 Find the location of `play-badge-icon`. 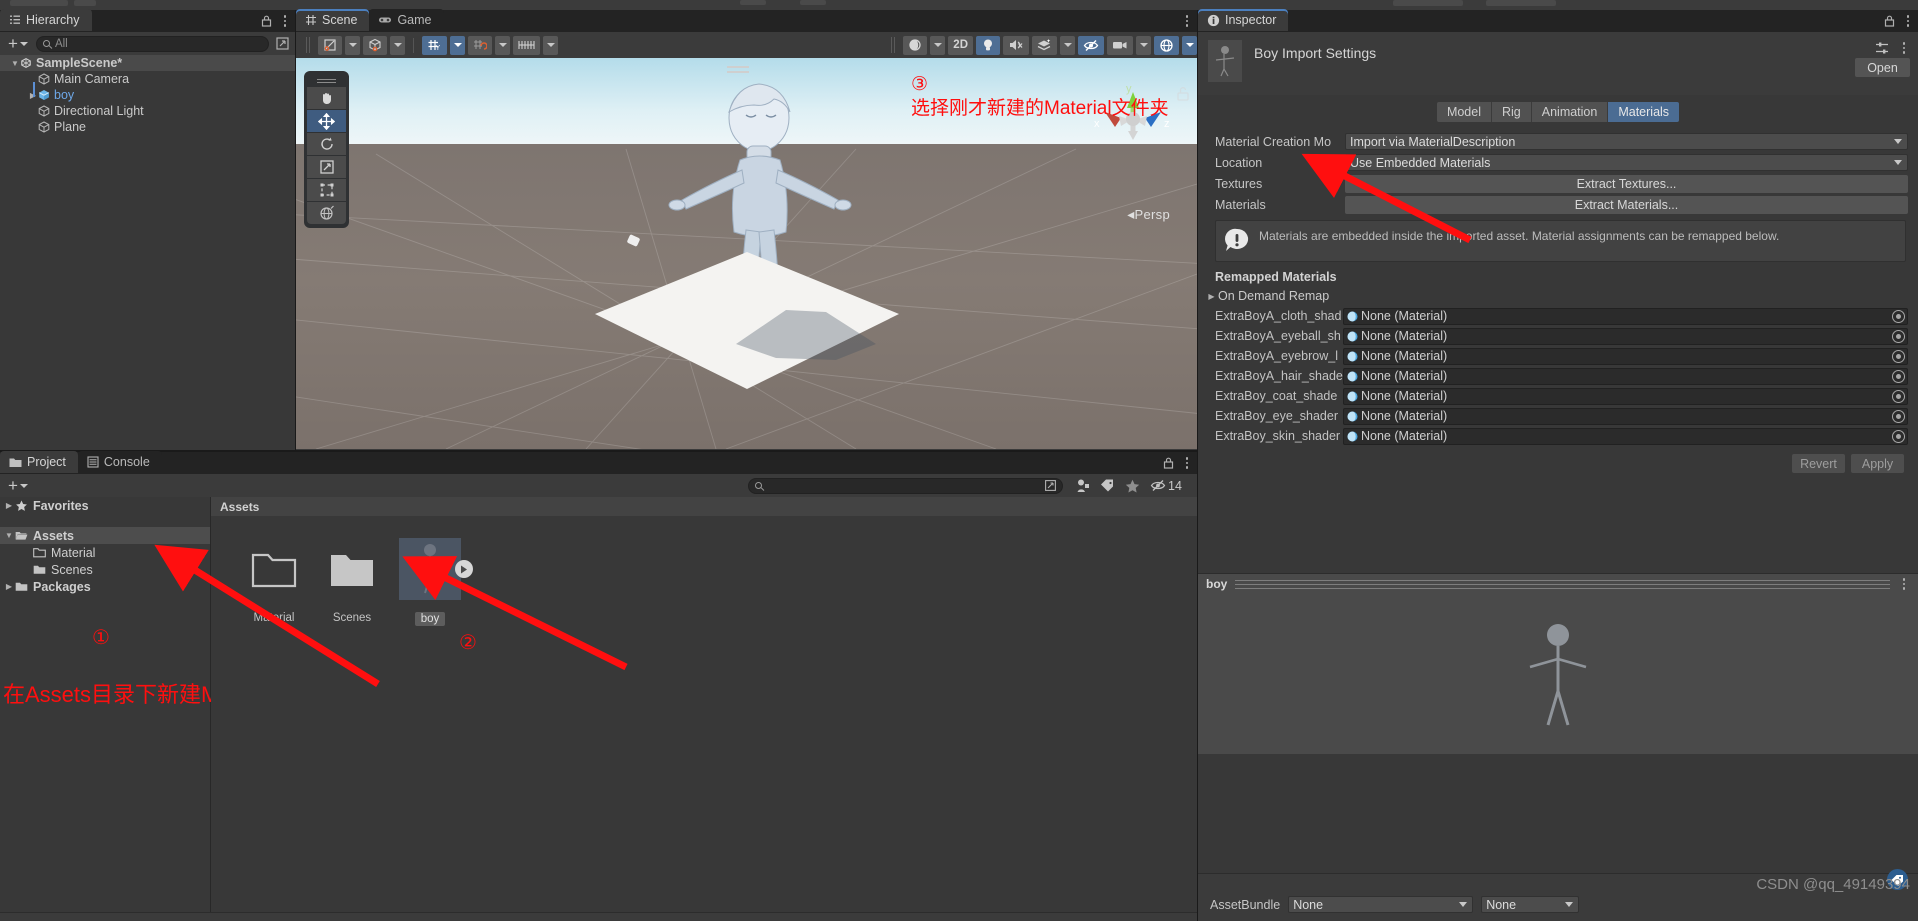

play-badge-icon is located at coordinates (464, 569).